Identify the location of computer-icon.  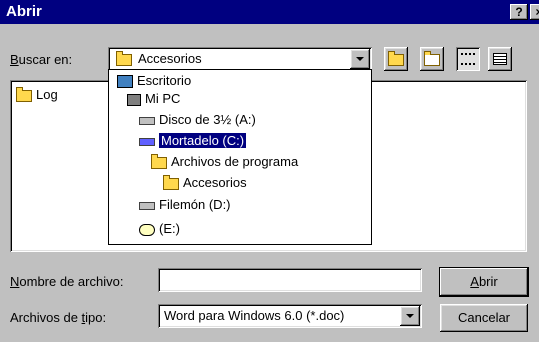
(134, 99).